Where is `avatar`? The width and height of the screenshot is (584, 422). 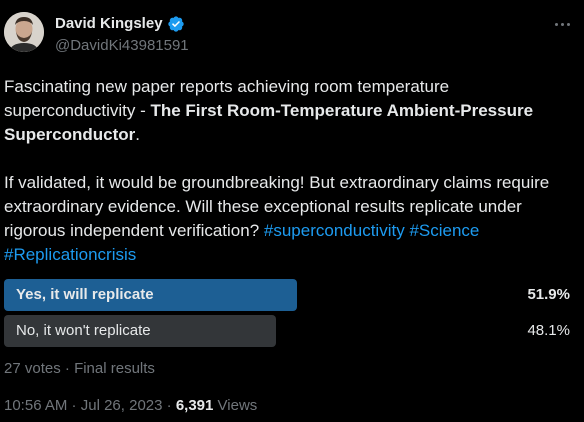 avatar is located at coordinates (24, 32).